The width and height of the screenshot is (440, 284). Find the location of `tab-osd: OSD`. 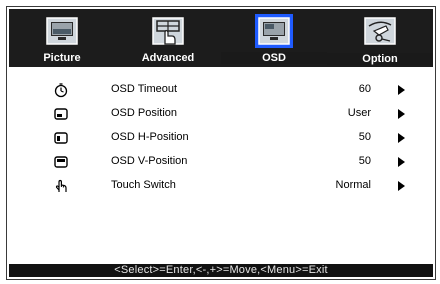

tab-osd: OSD is located at coordinates (274, 38).